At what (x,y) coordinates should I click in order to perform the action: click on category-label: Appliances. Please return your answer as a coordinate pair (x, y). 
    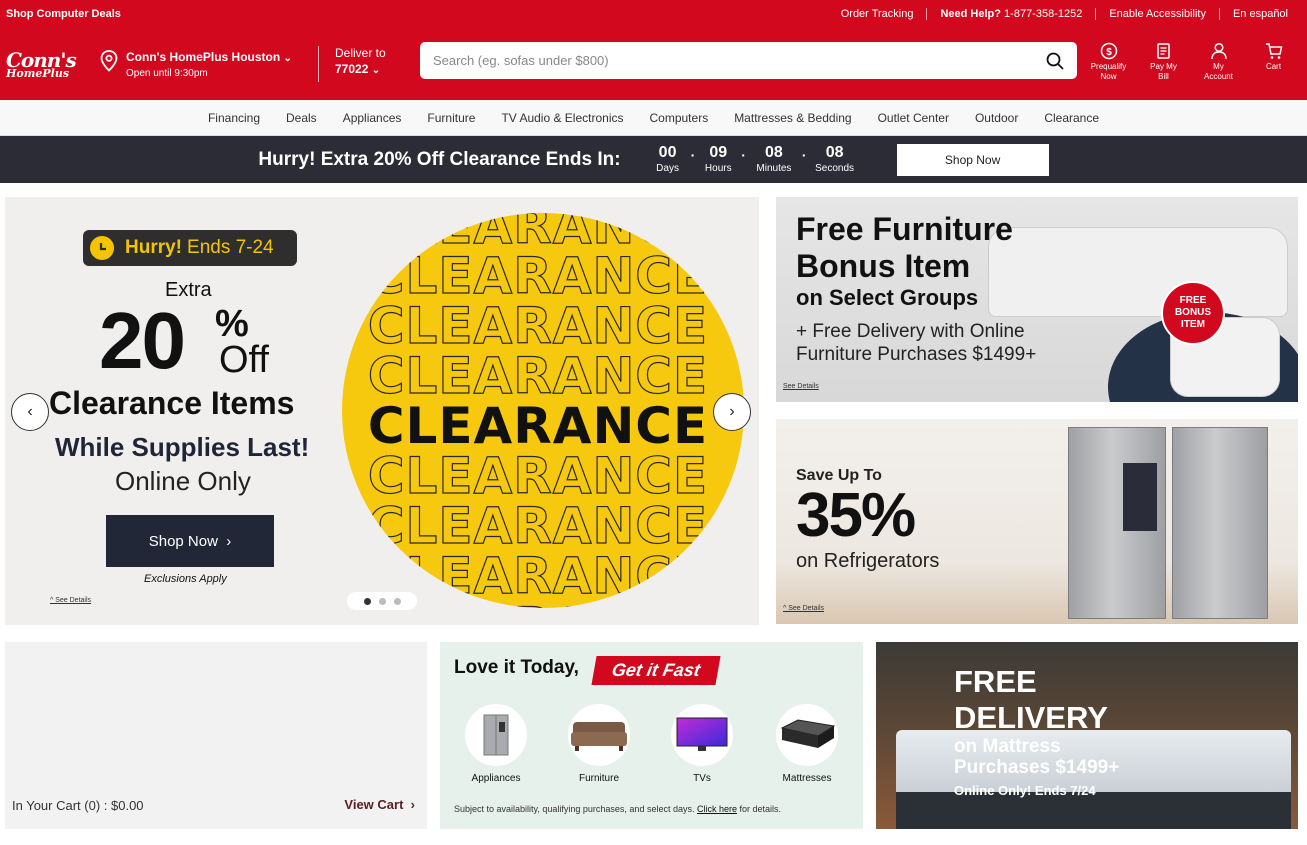
    Looking at the image, I should click on (496, 778).